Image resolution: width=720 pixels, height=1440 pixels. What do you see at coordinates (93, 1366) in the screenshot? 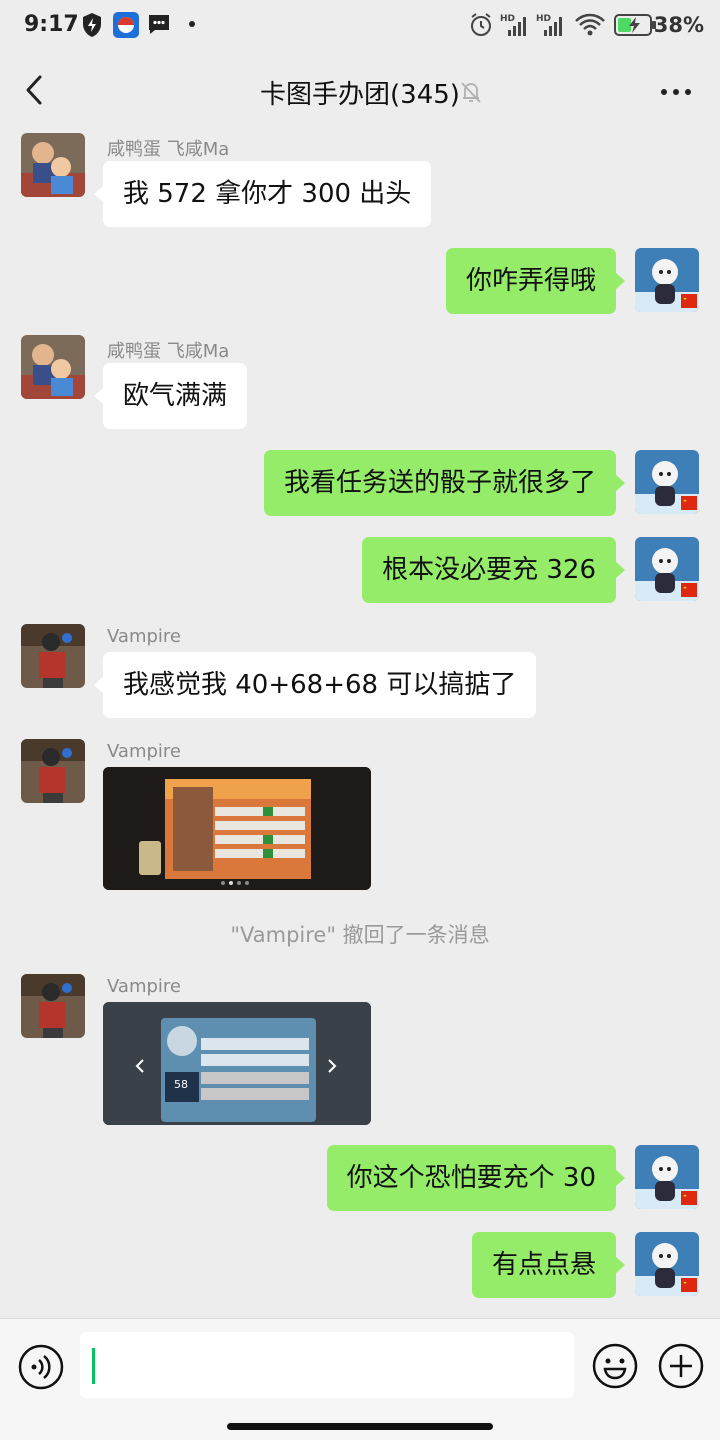
I see `text-caret` at bounding box center [93, 1366].